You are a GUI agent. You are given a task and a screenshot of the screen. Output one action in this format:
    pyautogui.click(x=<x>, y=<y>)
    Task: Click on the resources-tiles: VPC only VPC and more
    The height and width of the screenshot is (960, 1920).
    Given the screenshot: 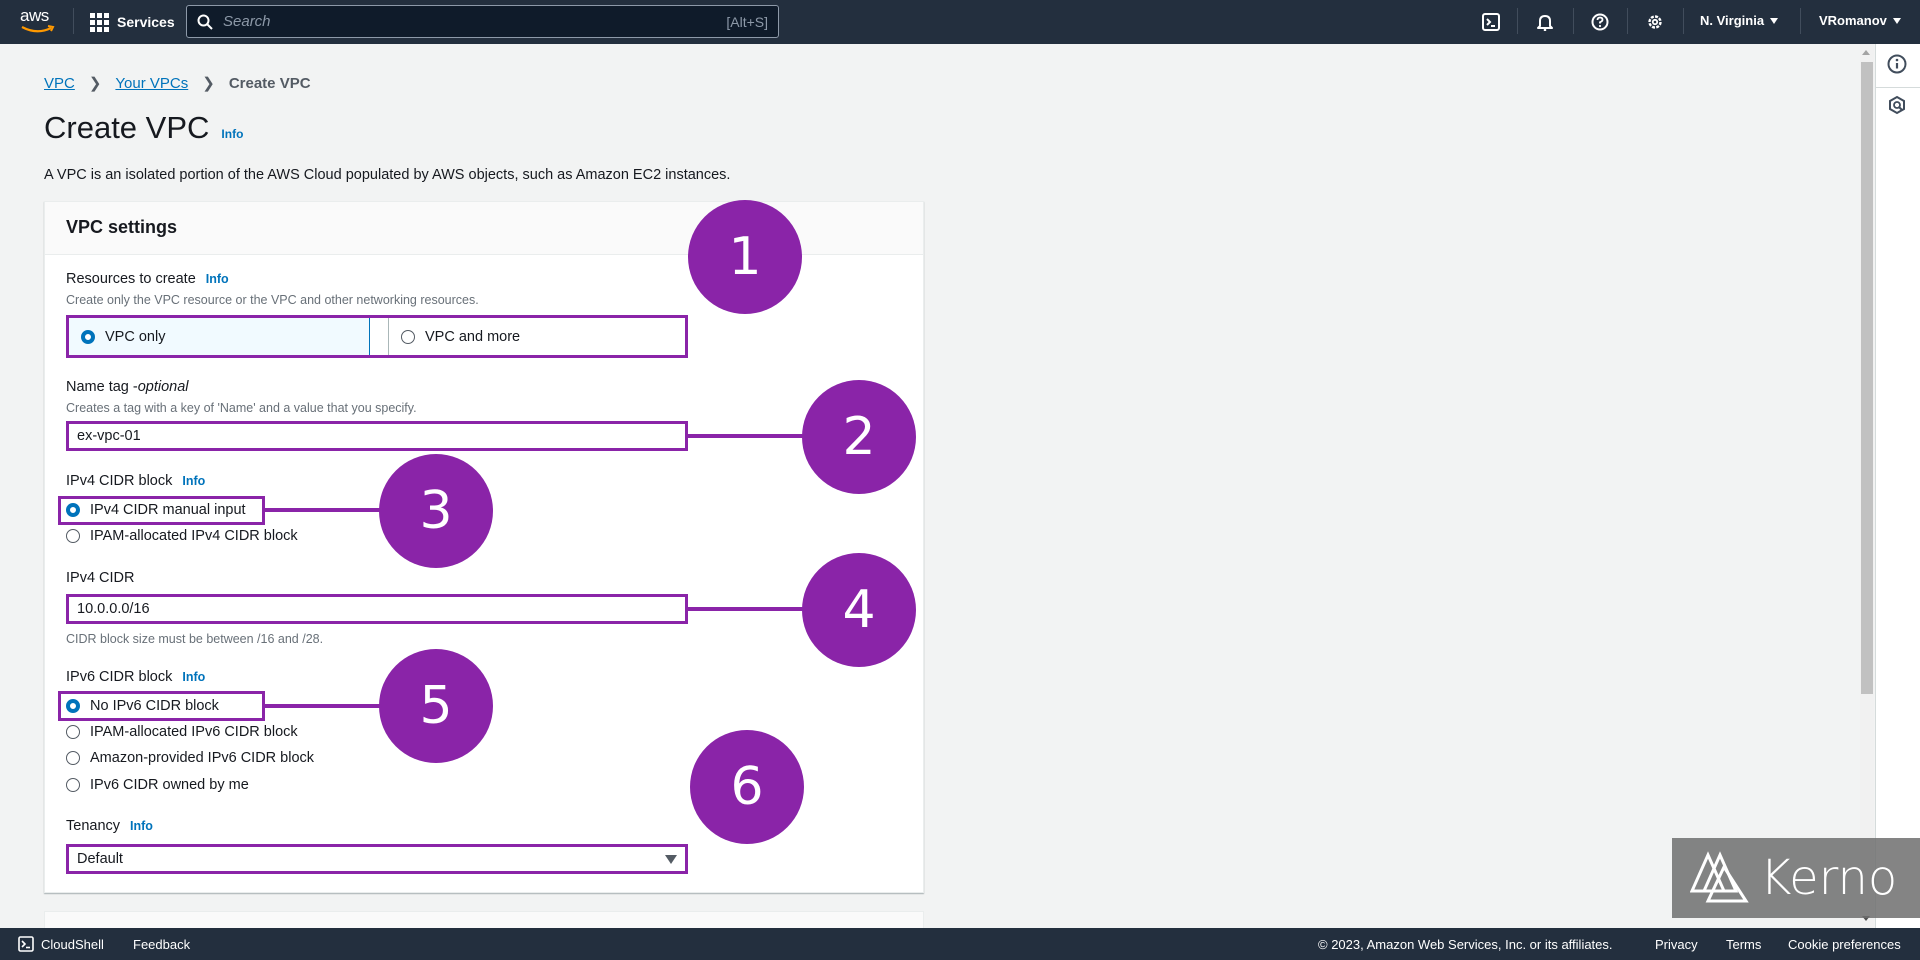 What is the action you would take?
    pyautogui.click(x=377, y=336)
    